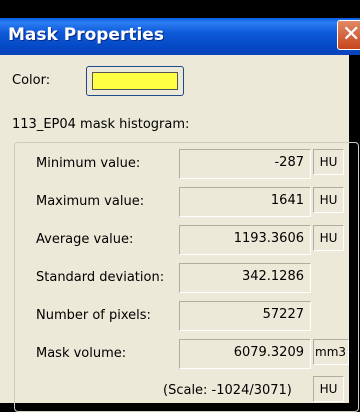 The width and height of the screenshot is (360, 412). What do you see at coordinates (245, 202) in the screenshot?
I see `maximum-value-field: 1641` at bounding box center [245, 202].